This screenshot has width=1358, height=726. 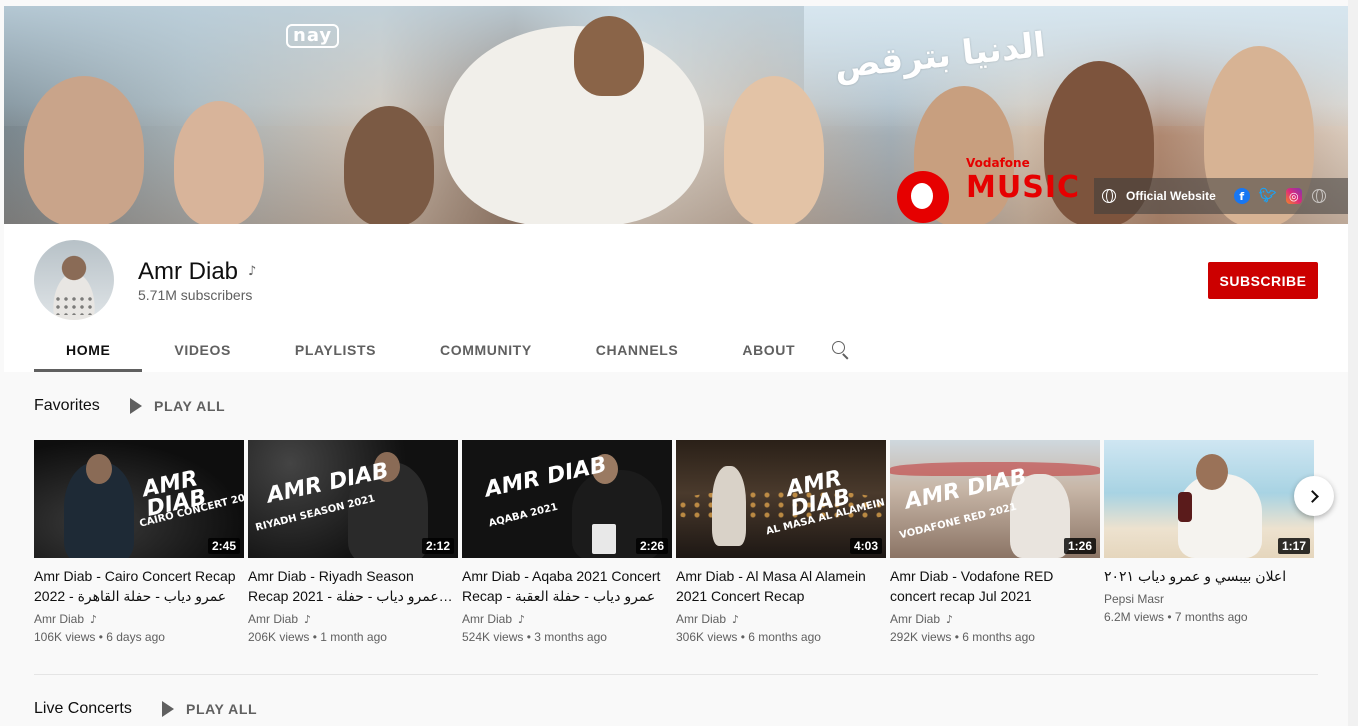 What do you see at coordinates (1209, 599) in the screenshot?
I see `video-channel: Pepsi Masr` at bounding box center [1209, 599].